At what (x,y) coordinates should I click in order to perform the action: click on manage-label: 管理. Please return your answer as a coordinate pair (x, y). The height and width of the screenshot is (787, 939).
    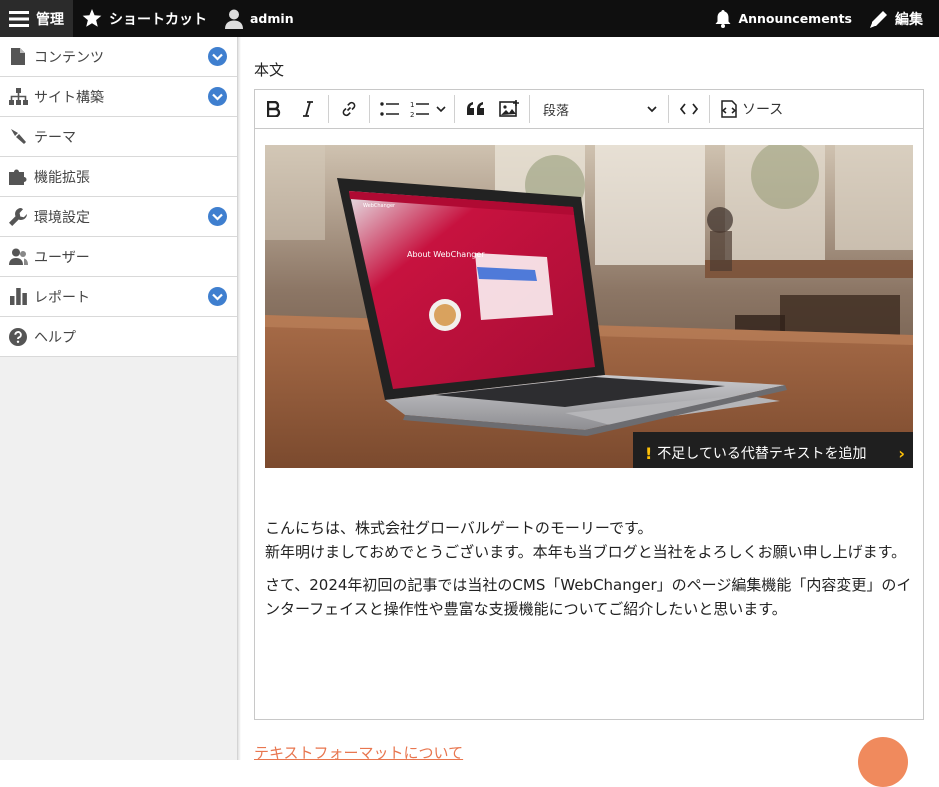
    Looking at the image, I should click on (50, 19).